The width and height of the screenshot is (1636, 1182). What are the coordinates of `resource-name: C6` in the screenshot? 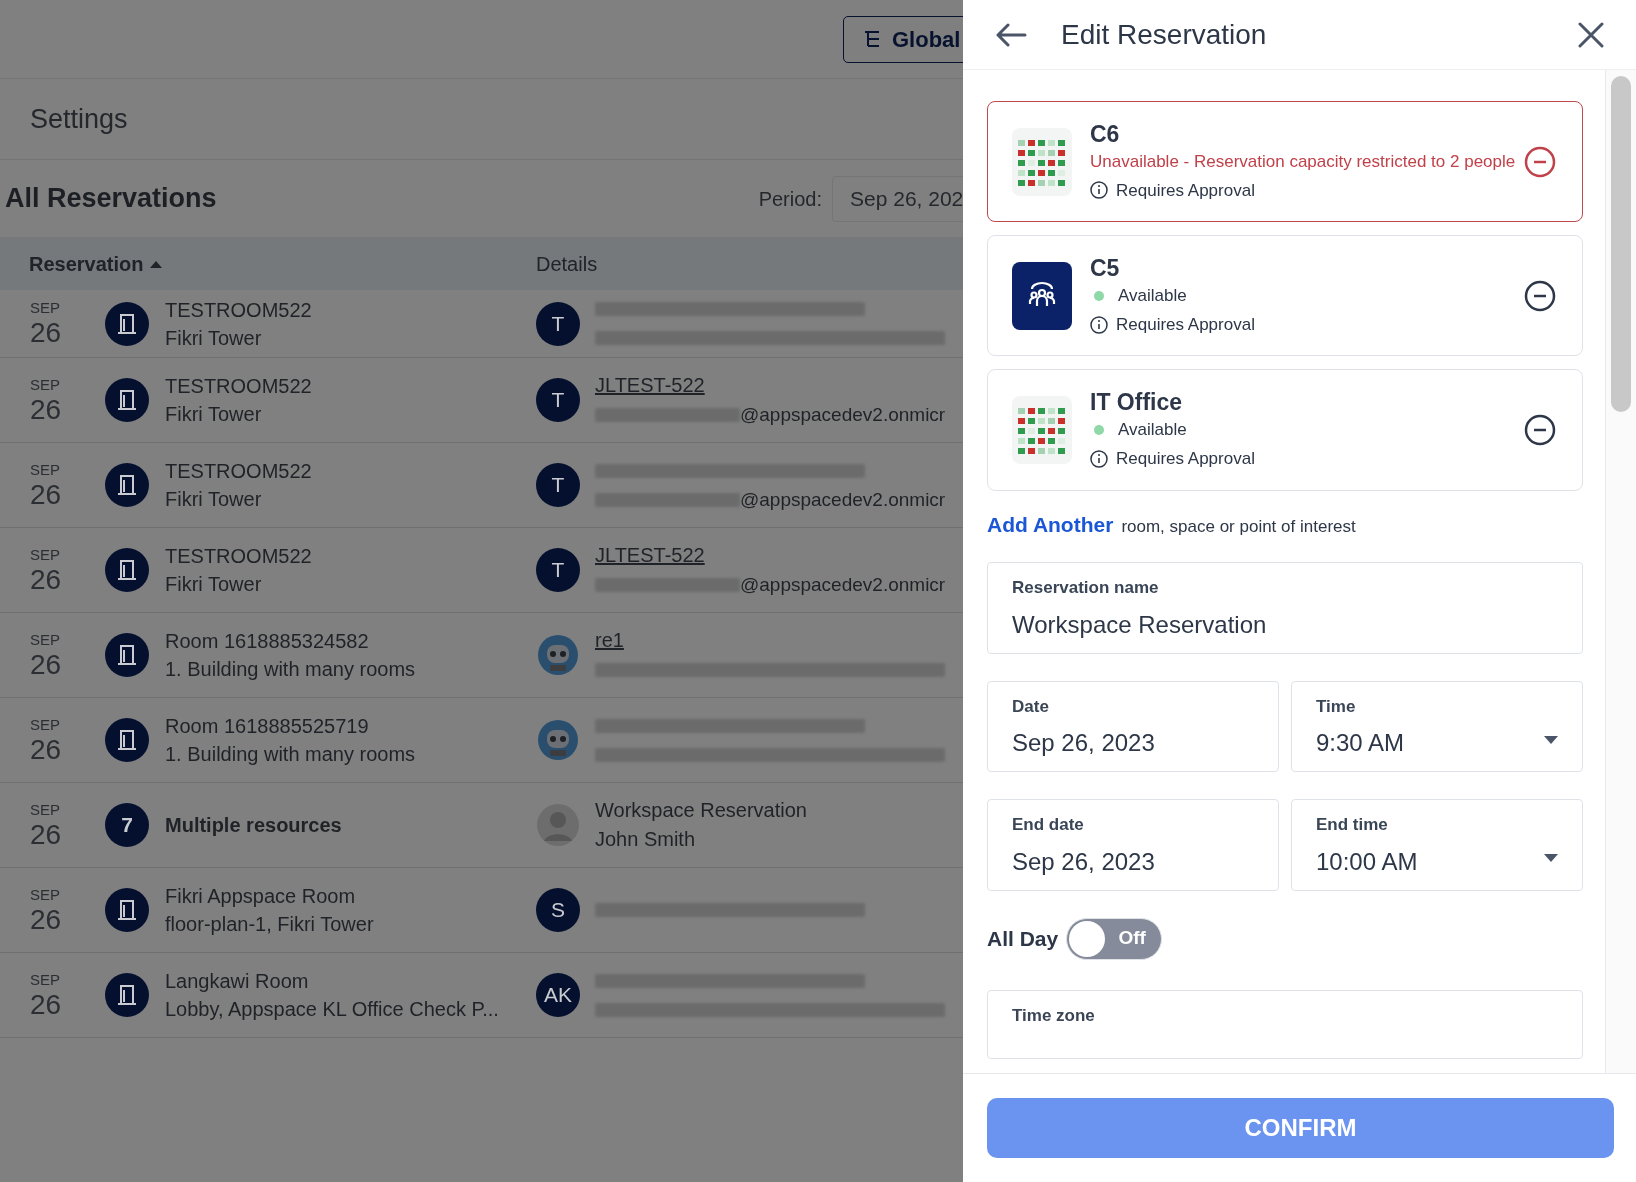 It's located at (1105, 134).